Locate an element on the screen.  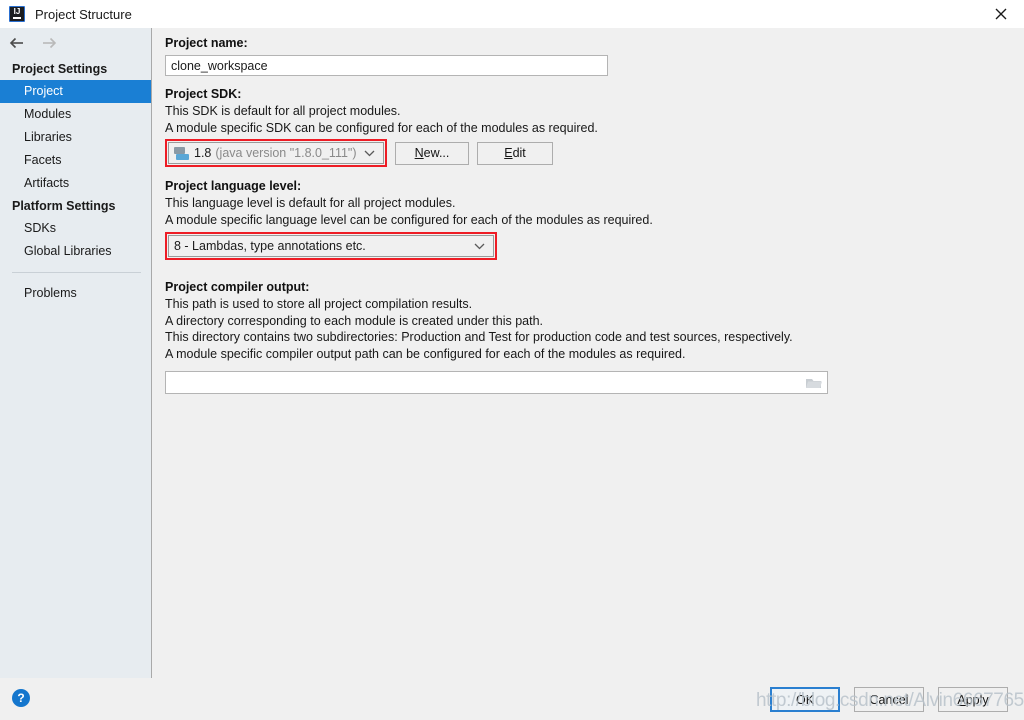
sidebar-item-global-libraries: Global Libraries is located at coordinates (75, 251).